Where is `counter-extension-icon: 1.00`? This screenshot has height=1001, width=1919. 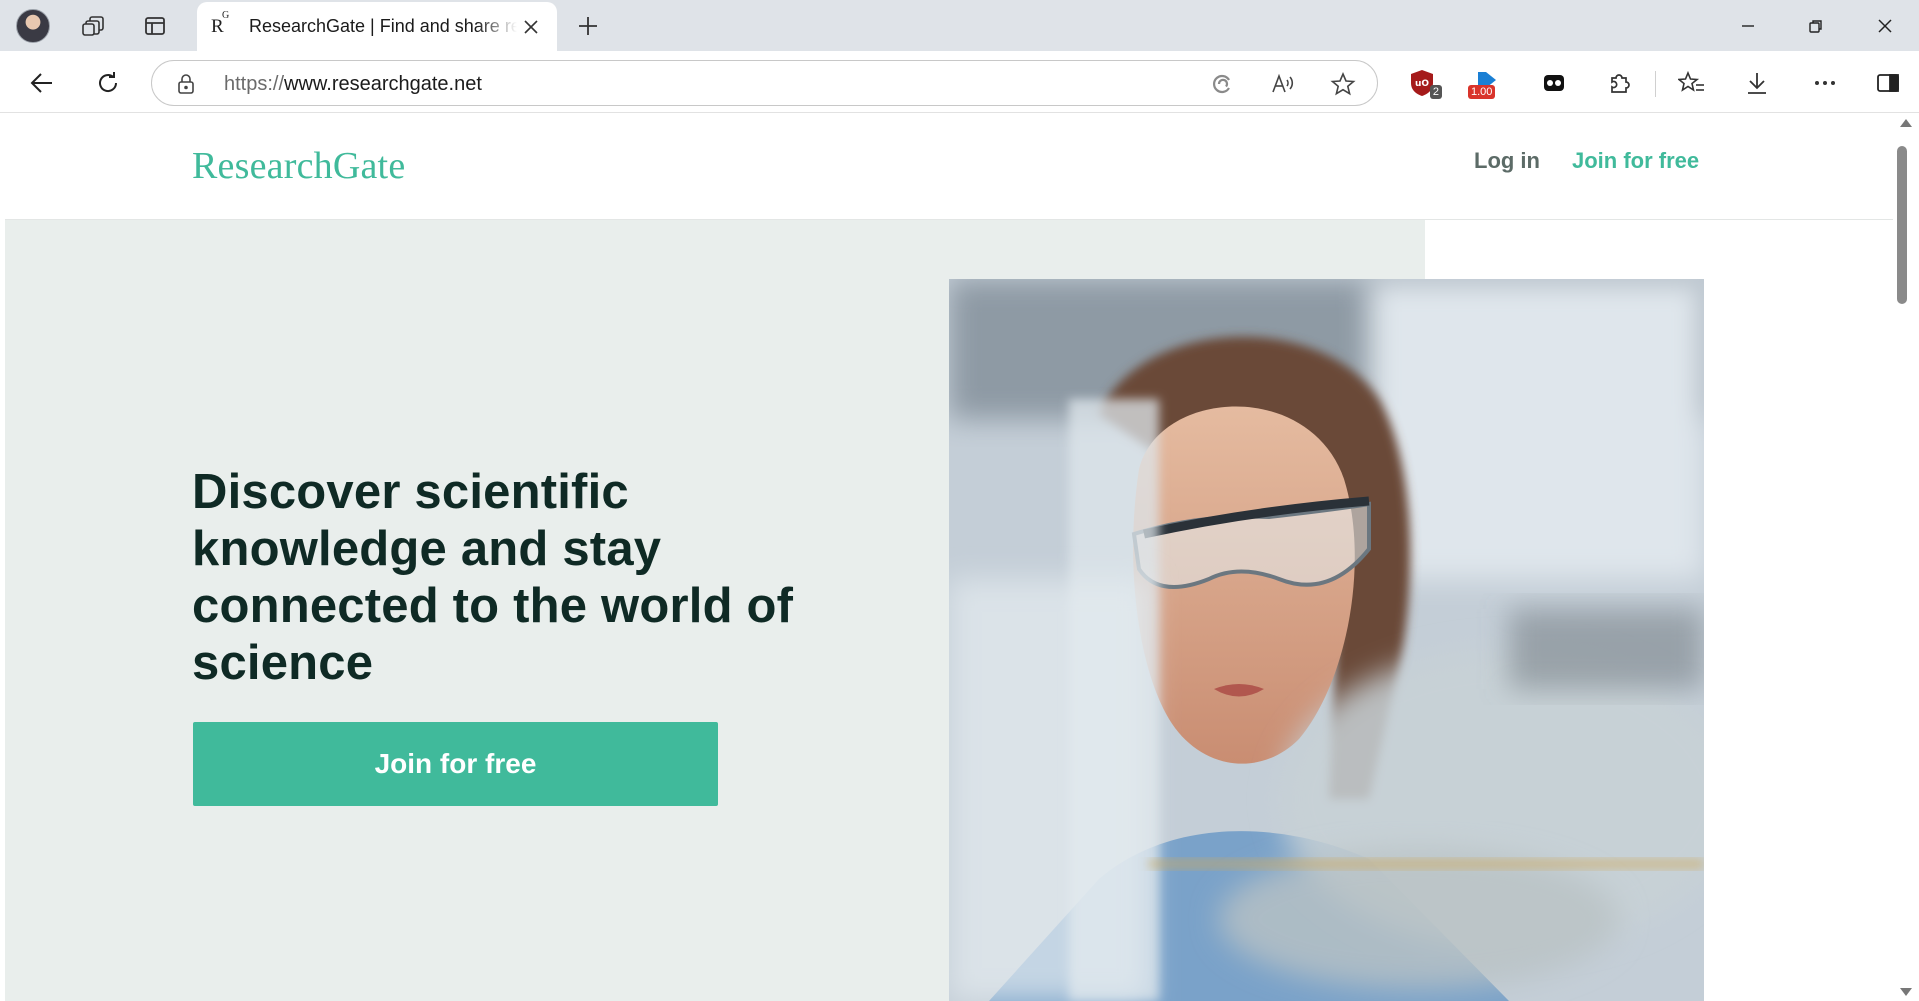 counter-extension-icon: 1.00 is located at coordinates (1488, 83).